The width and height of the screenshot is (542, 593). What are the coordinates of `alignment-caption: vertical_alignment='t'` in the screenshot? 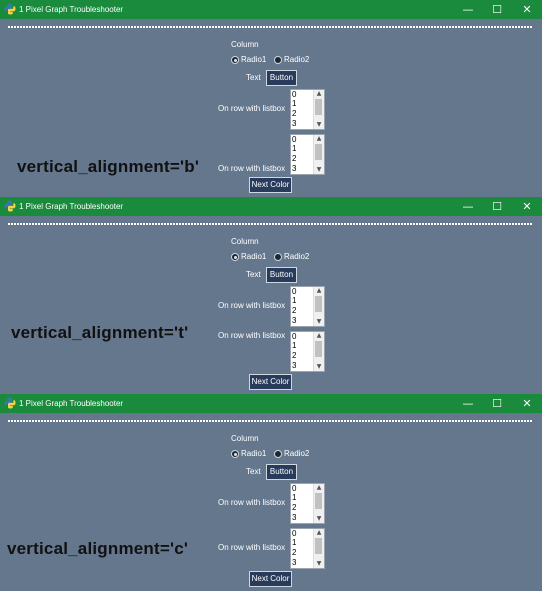 It's located at (100, 332).